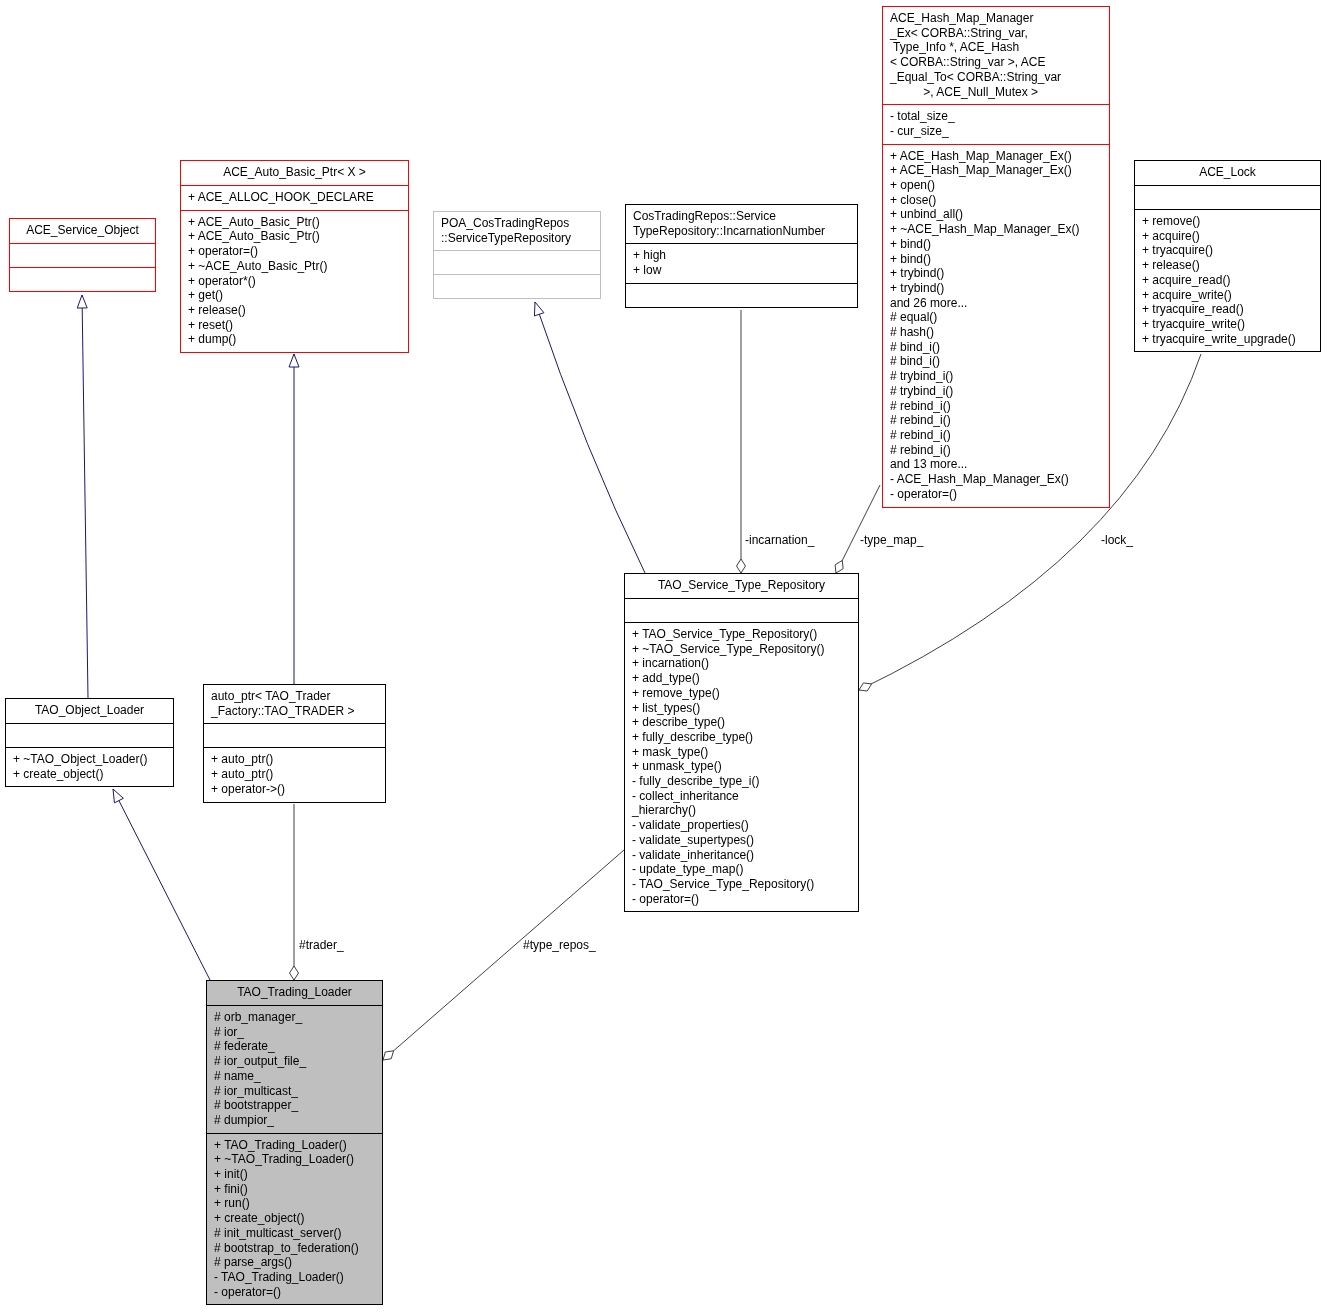  Describe the element at coordinates (245, 1120) in the screenshot. I see `attribute-text: # dumpior_` at that location.